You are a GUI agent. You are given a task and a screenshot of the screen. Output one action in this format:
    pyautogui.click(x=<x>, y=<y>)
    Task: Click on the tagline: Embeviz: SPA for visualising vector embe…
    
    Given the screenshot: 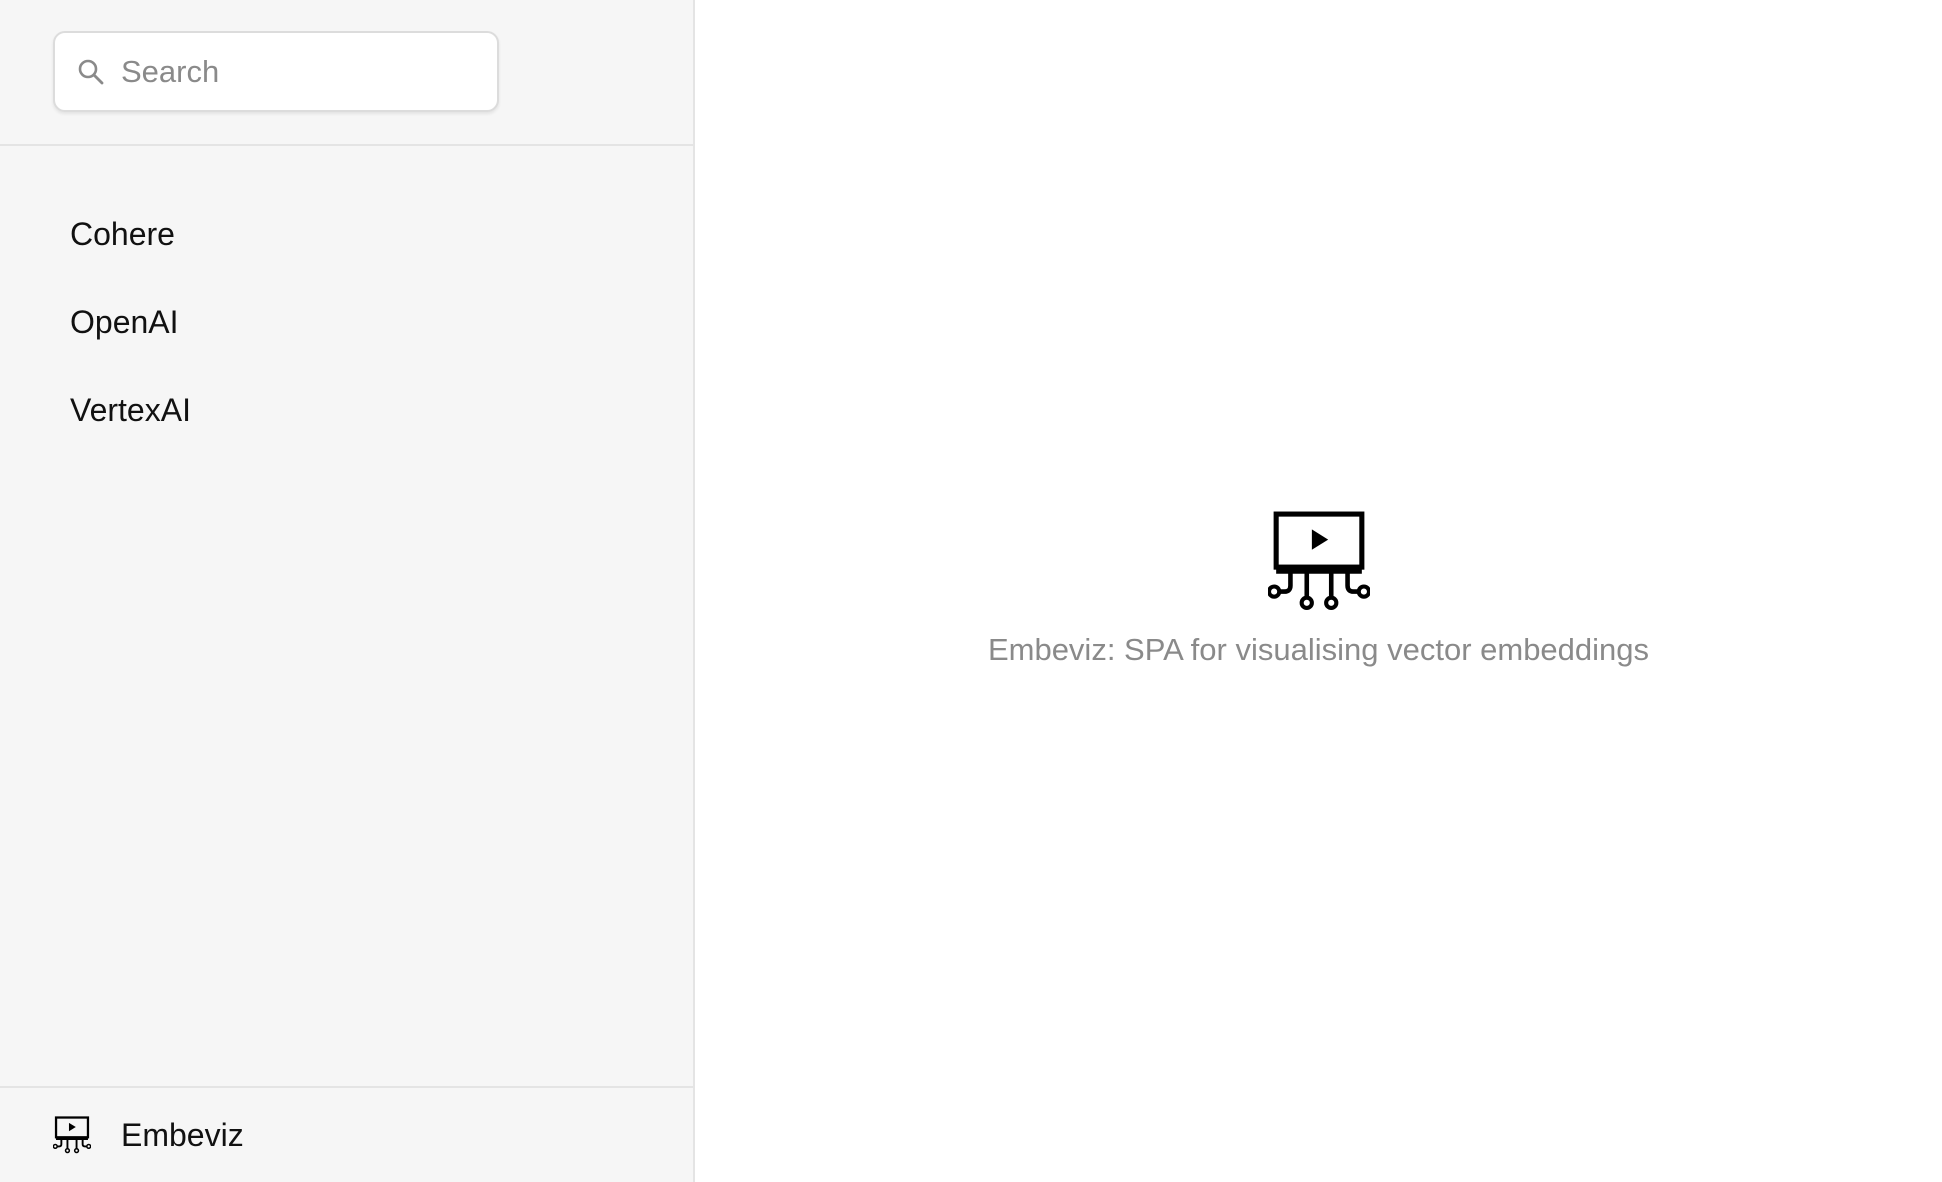 What is the action you would take?
    pyautogui.click(x=1318, y=649)
    